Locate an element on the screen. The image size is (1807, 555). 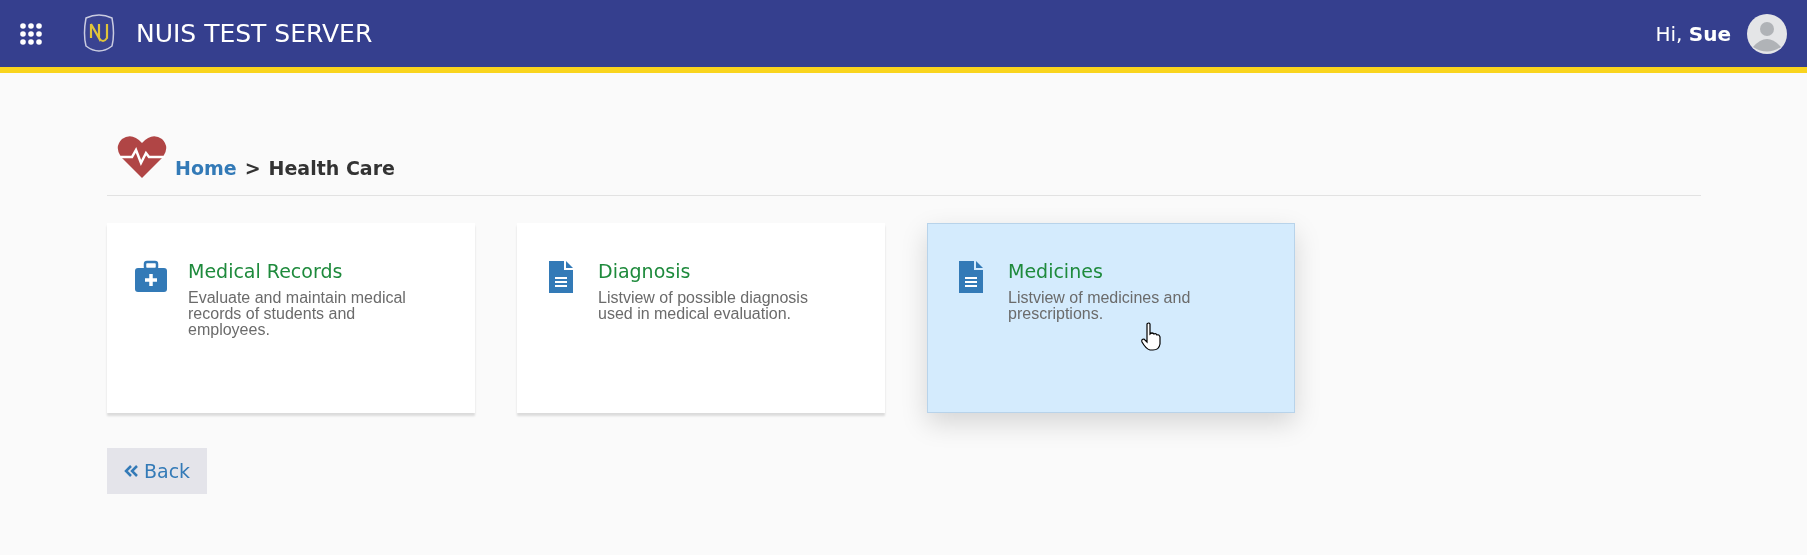
card-description: Listview of medicines and prescriptions. is located at coordinates (1100, 306).